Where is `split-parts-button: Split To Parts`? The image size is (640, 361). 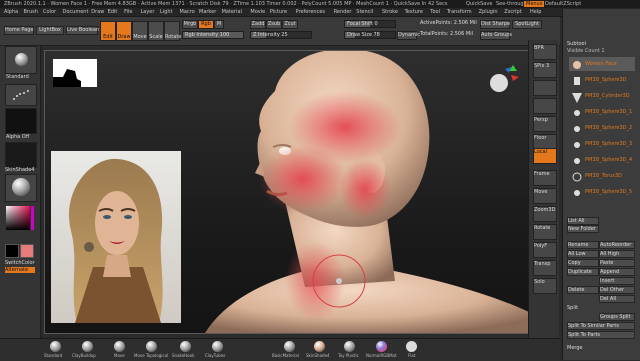
split-parts-button: Split To Parts is located at coordinates (601, 335).